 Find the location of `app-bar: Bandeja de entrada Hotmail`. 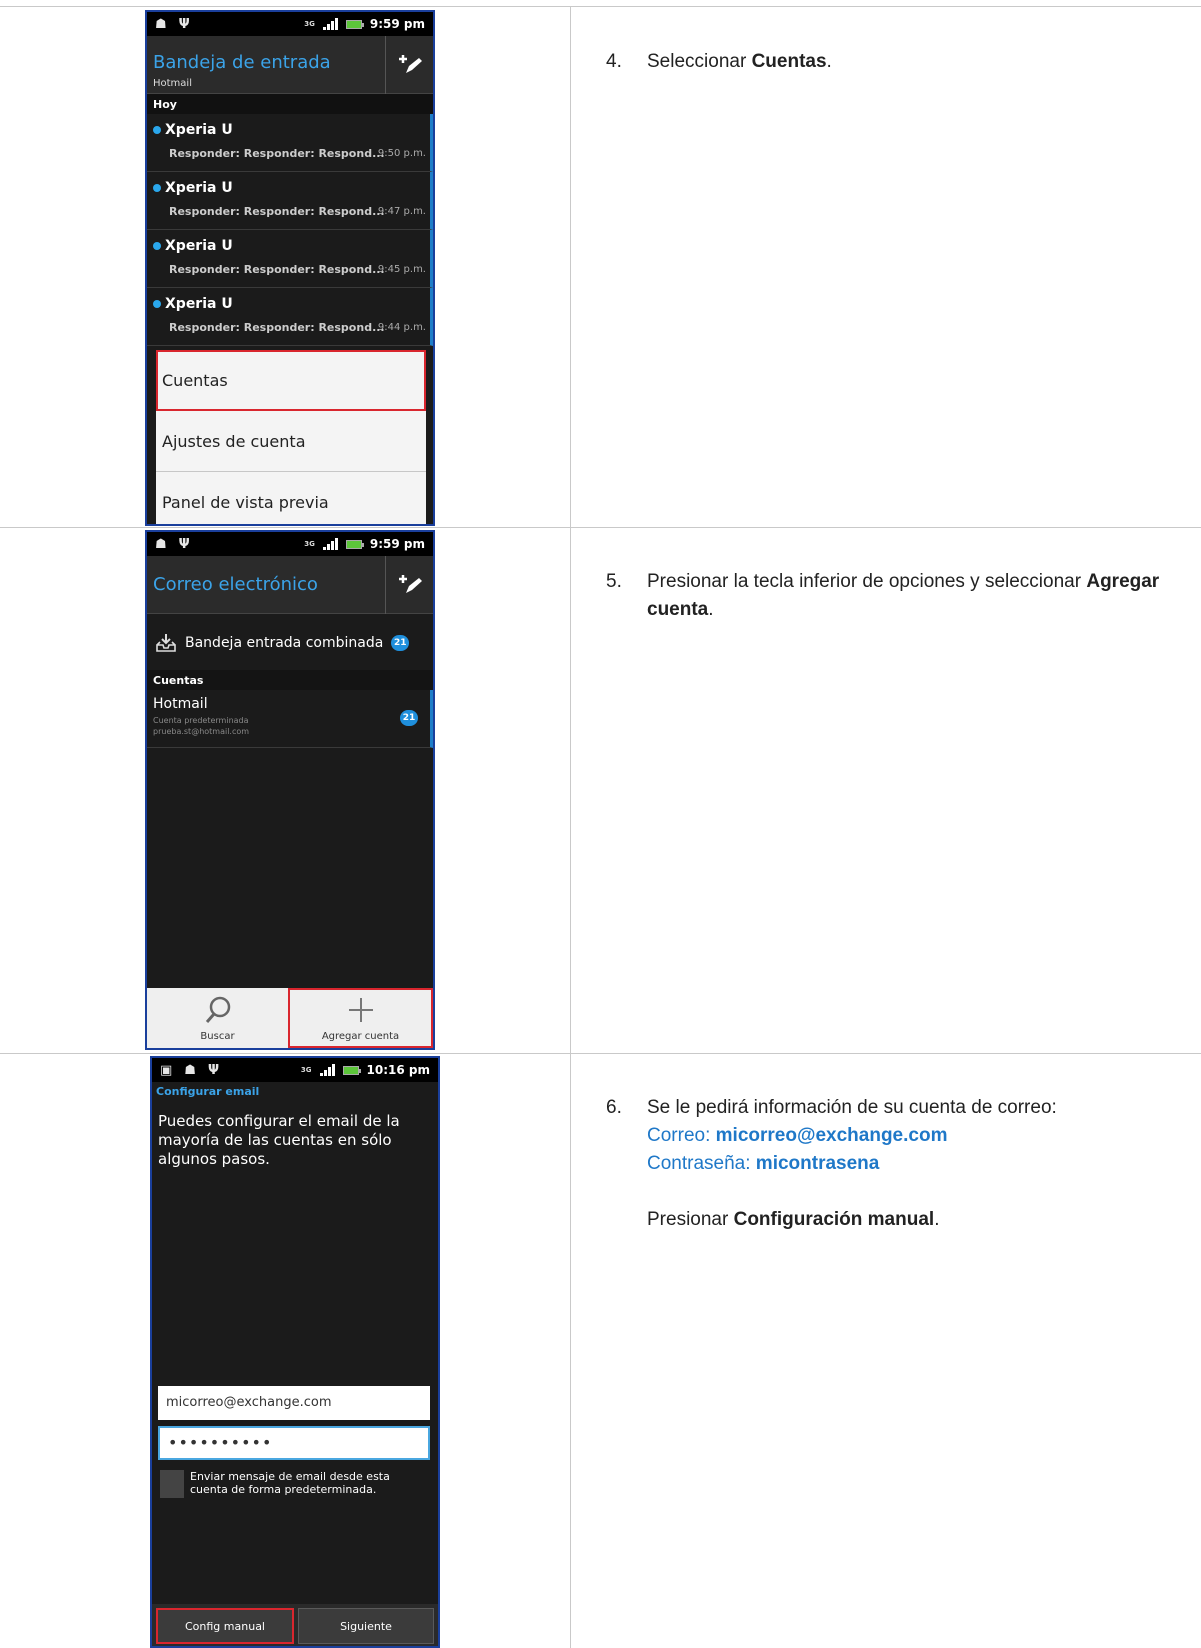

app-bar: Bandeja de entrada Hotmail is located at coordinates (290, 65).